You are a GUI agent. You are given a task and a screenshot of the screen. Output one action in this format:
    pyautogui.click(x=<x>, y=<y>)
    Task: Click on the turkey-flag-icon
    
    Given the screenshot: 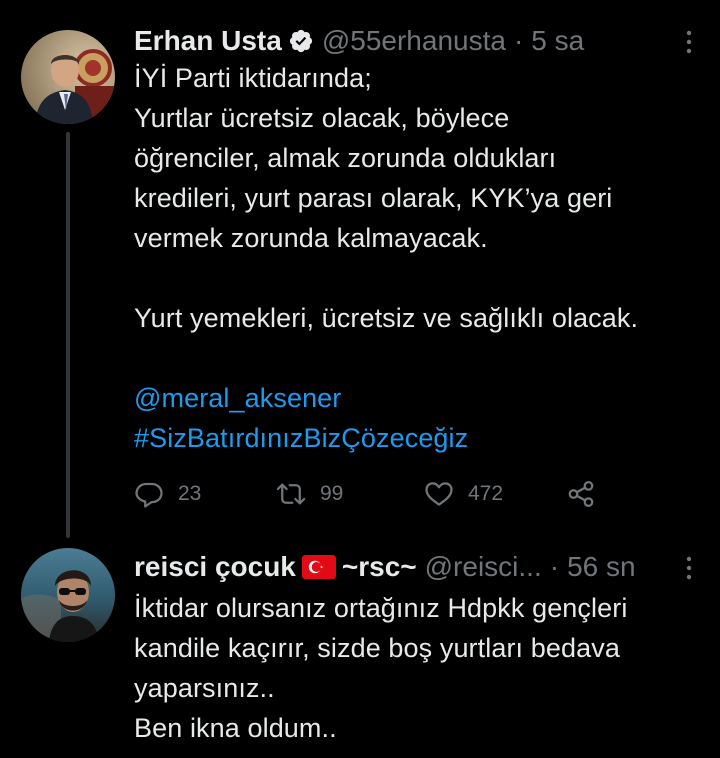 What is the action you would take?
    pyautogui.click(x=318, y=567)
    